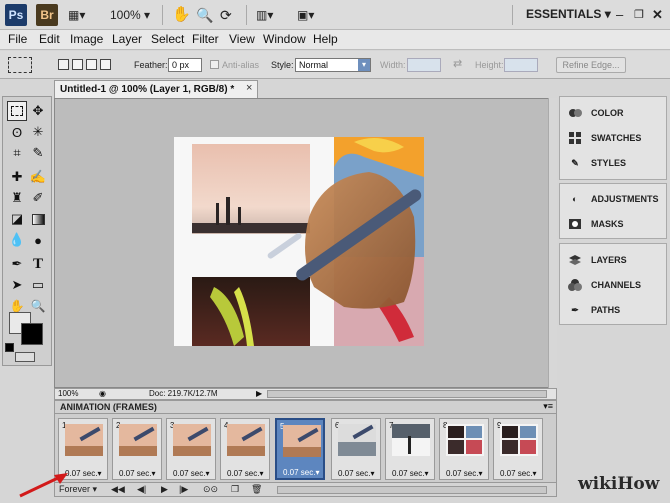  I want to click on intersect-selection-icon, so click(105, 64).